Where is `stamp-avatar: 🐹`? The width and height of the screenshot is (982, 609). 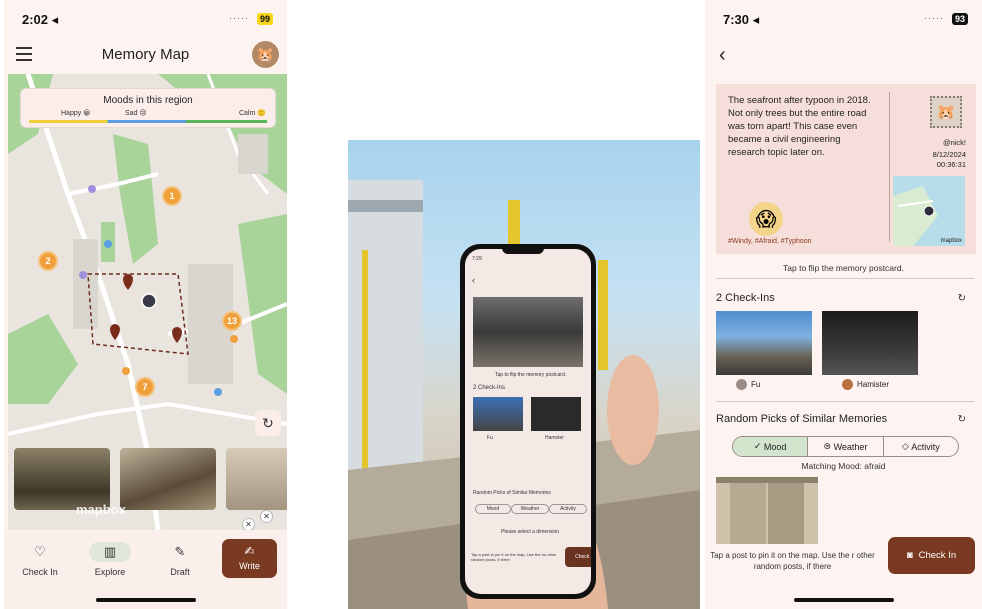
stamp-avatar: 🐹 is located at coordinates (946, 112).